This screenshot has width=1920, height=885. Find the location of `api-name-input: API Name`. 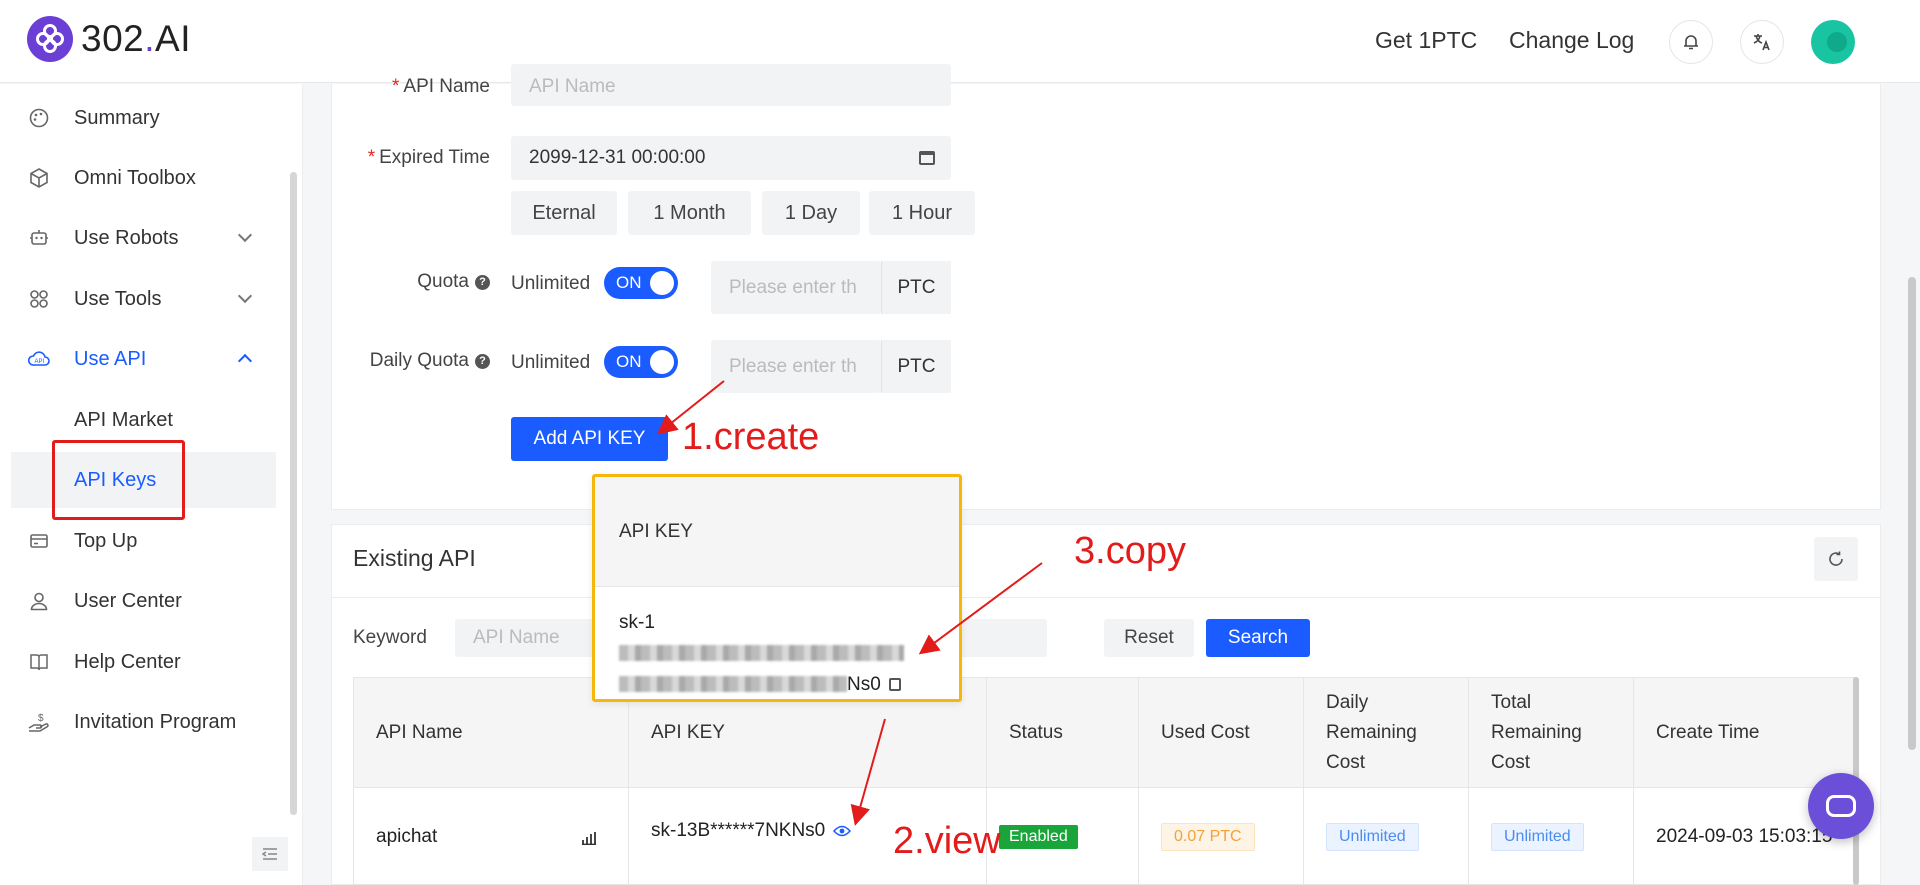

api-name-input: API Name is located at coordinates (731, 85).